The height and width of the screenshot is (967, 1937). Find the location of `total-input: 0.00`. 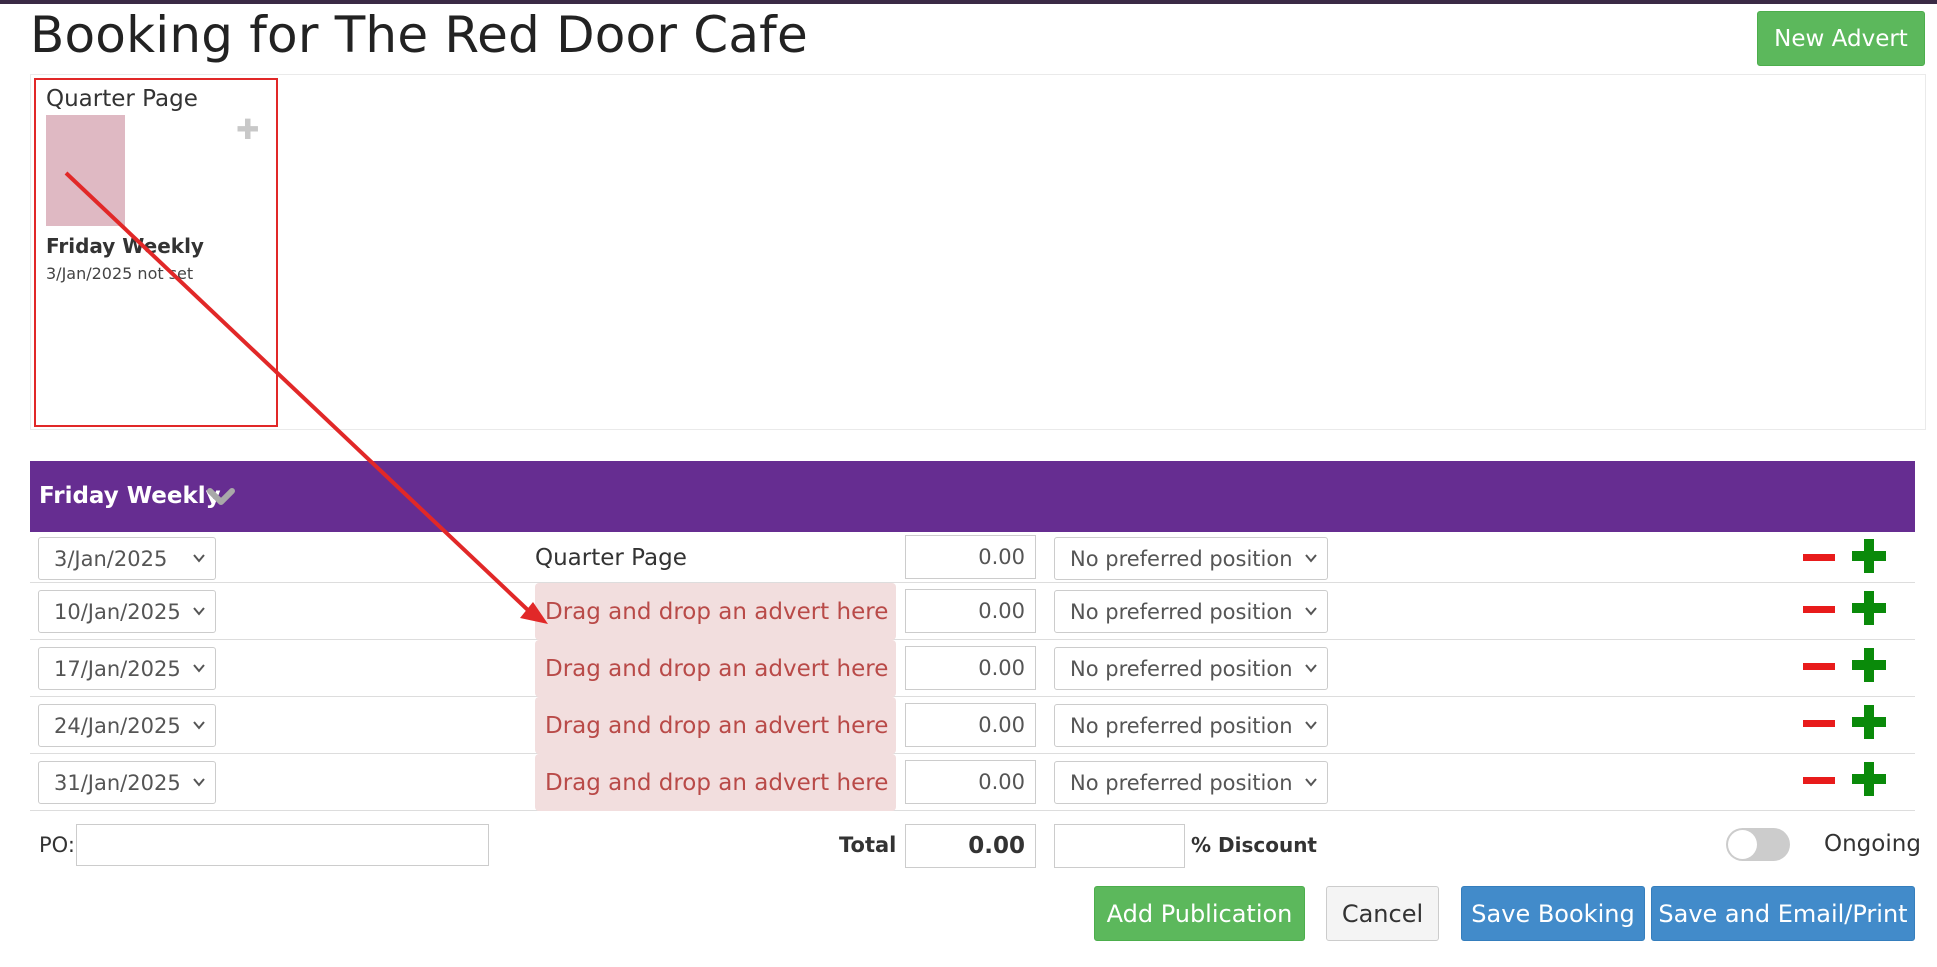

total-input: 0.00 is located at coordinates (970, 846).